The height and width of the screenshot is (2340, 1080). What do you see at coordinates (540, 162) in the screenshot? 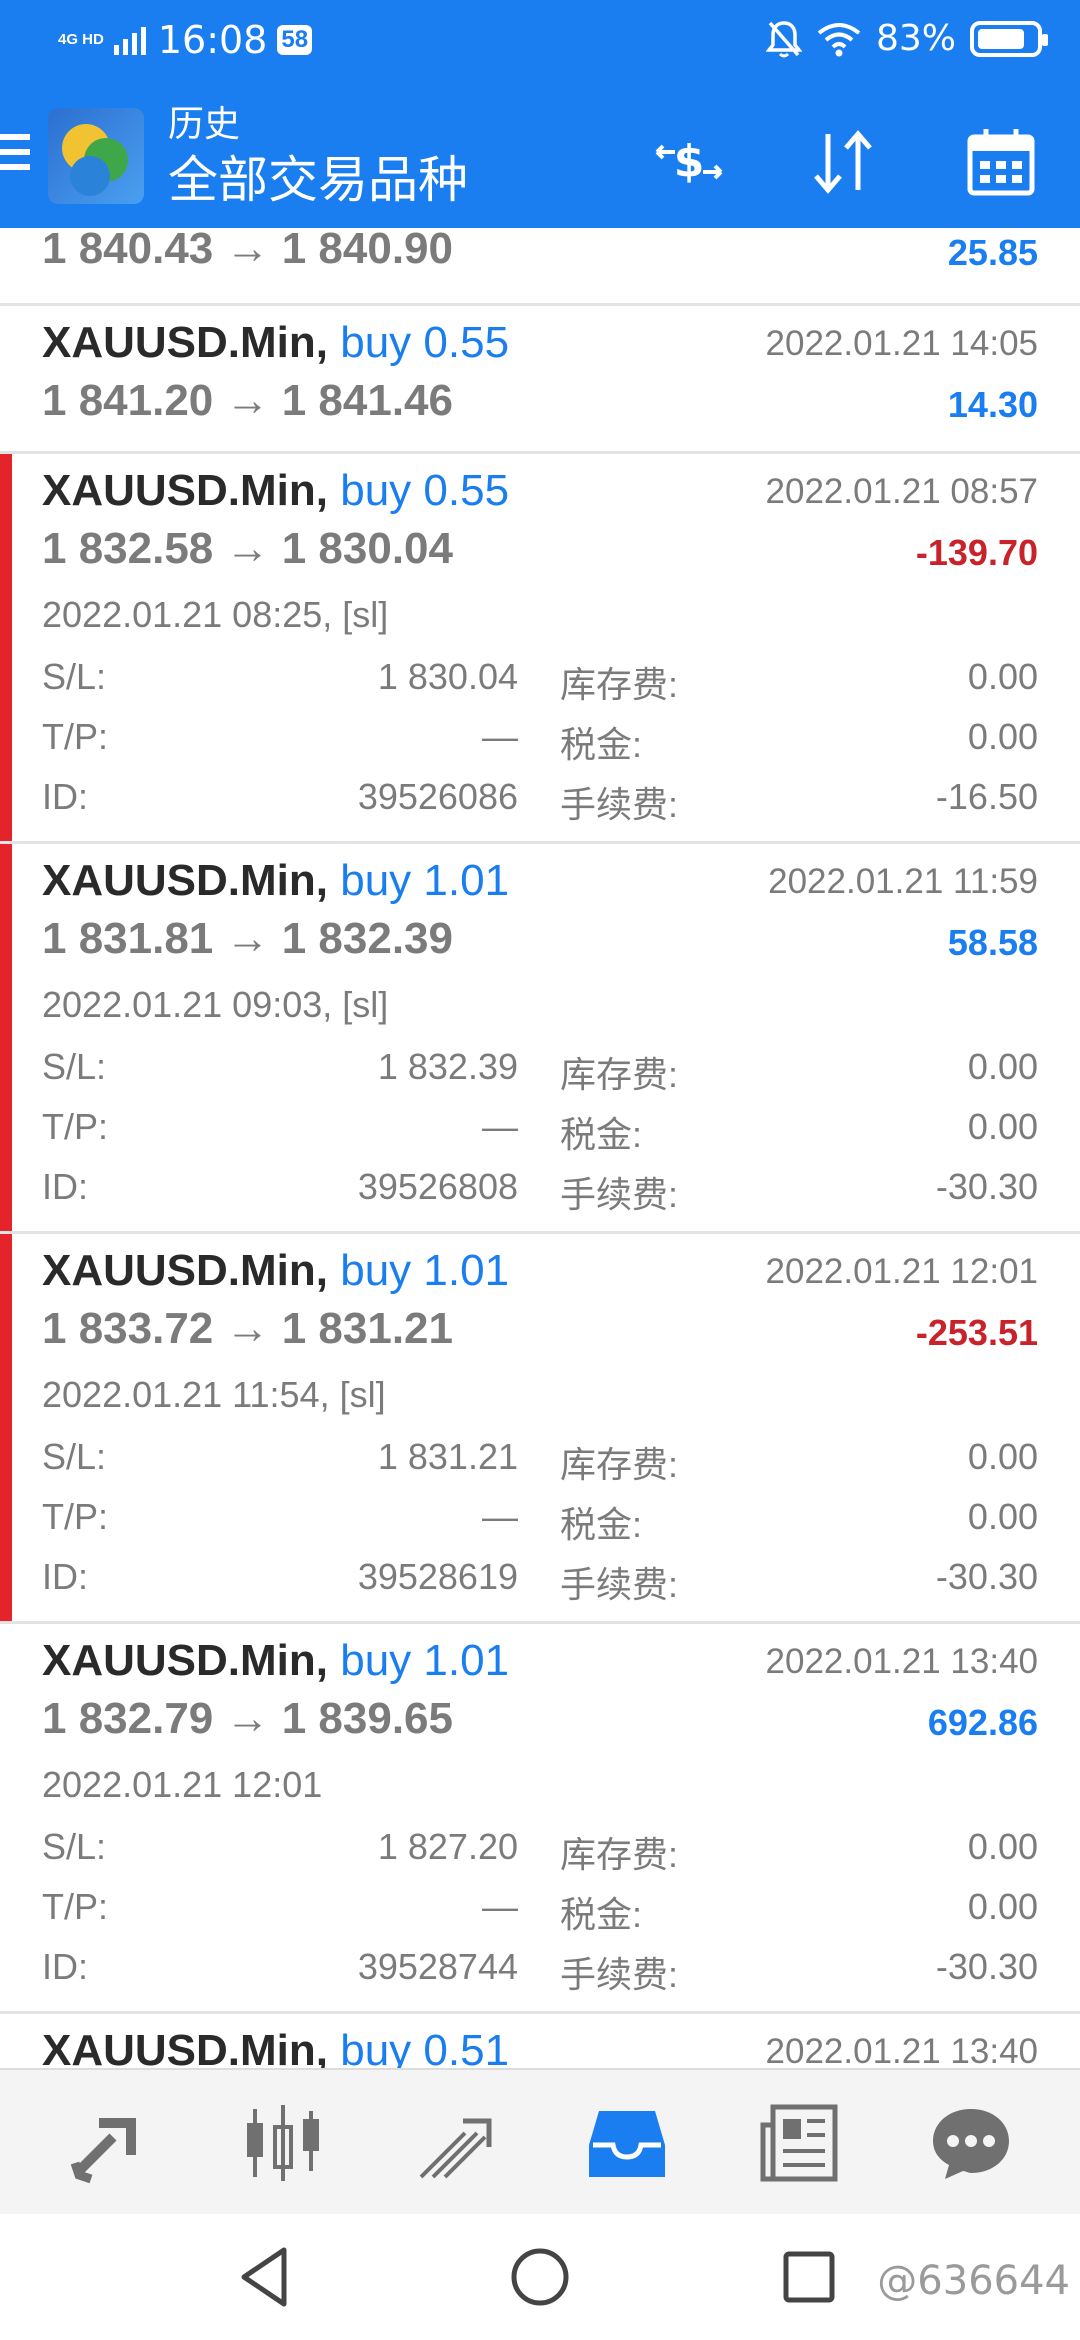
I see `app-bar: 历史 全部交易品种 $` at bounding box center [540, 162].